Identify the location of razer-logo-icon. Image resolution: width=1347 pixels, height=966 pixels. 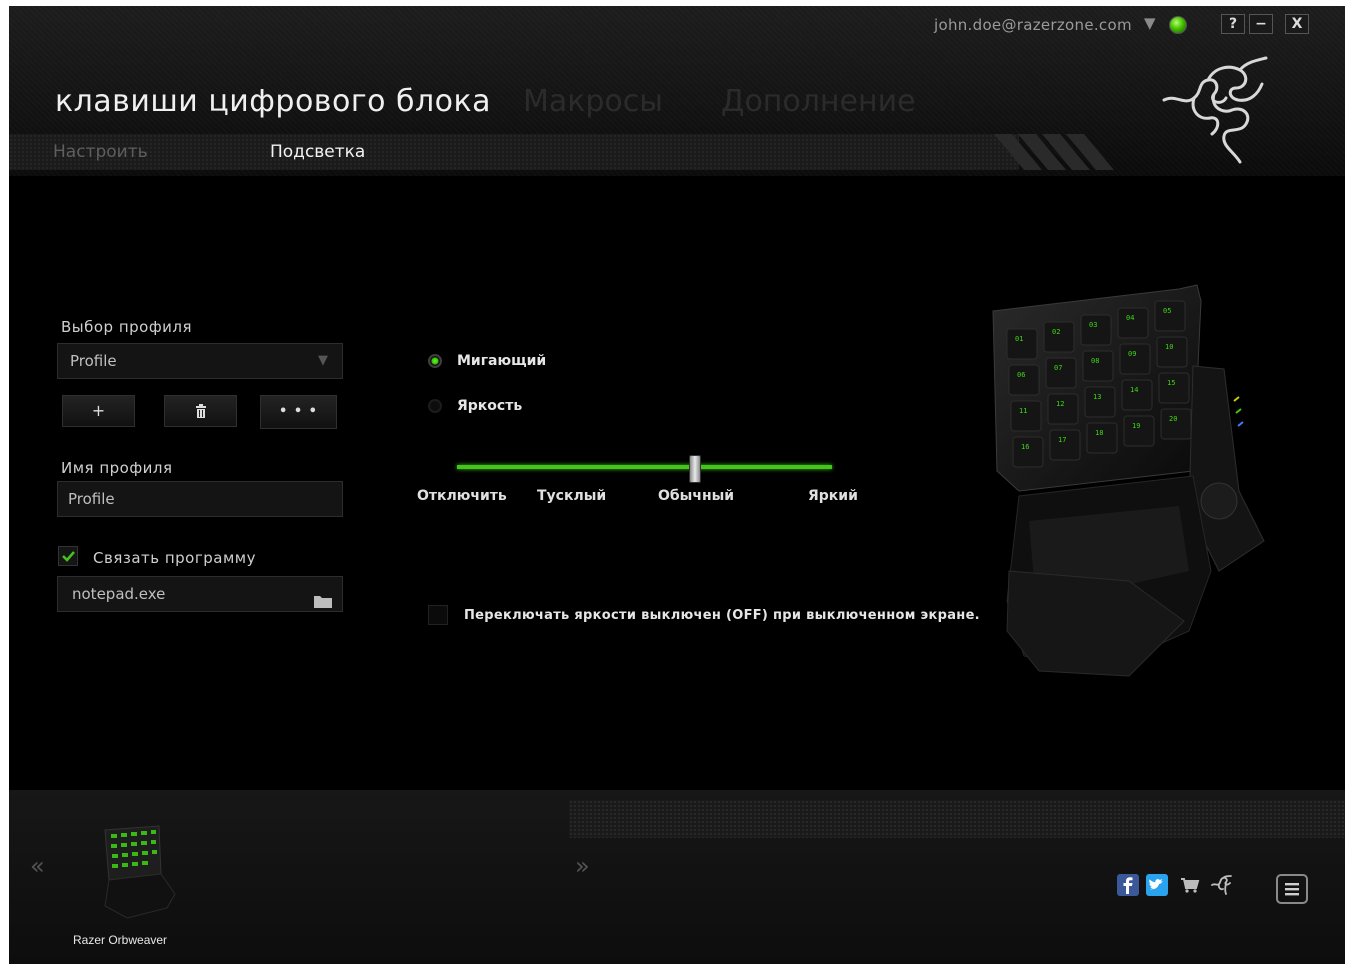
(1215, 110).